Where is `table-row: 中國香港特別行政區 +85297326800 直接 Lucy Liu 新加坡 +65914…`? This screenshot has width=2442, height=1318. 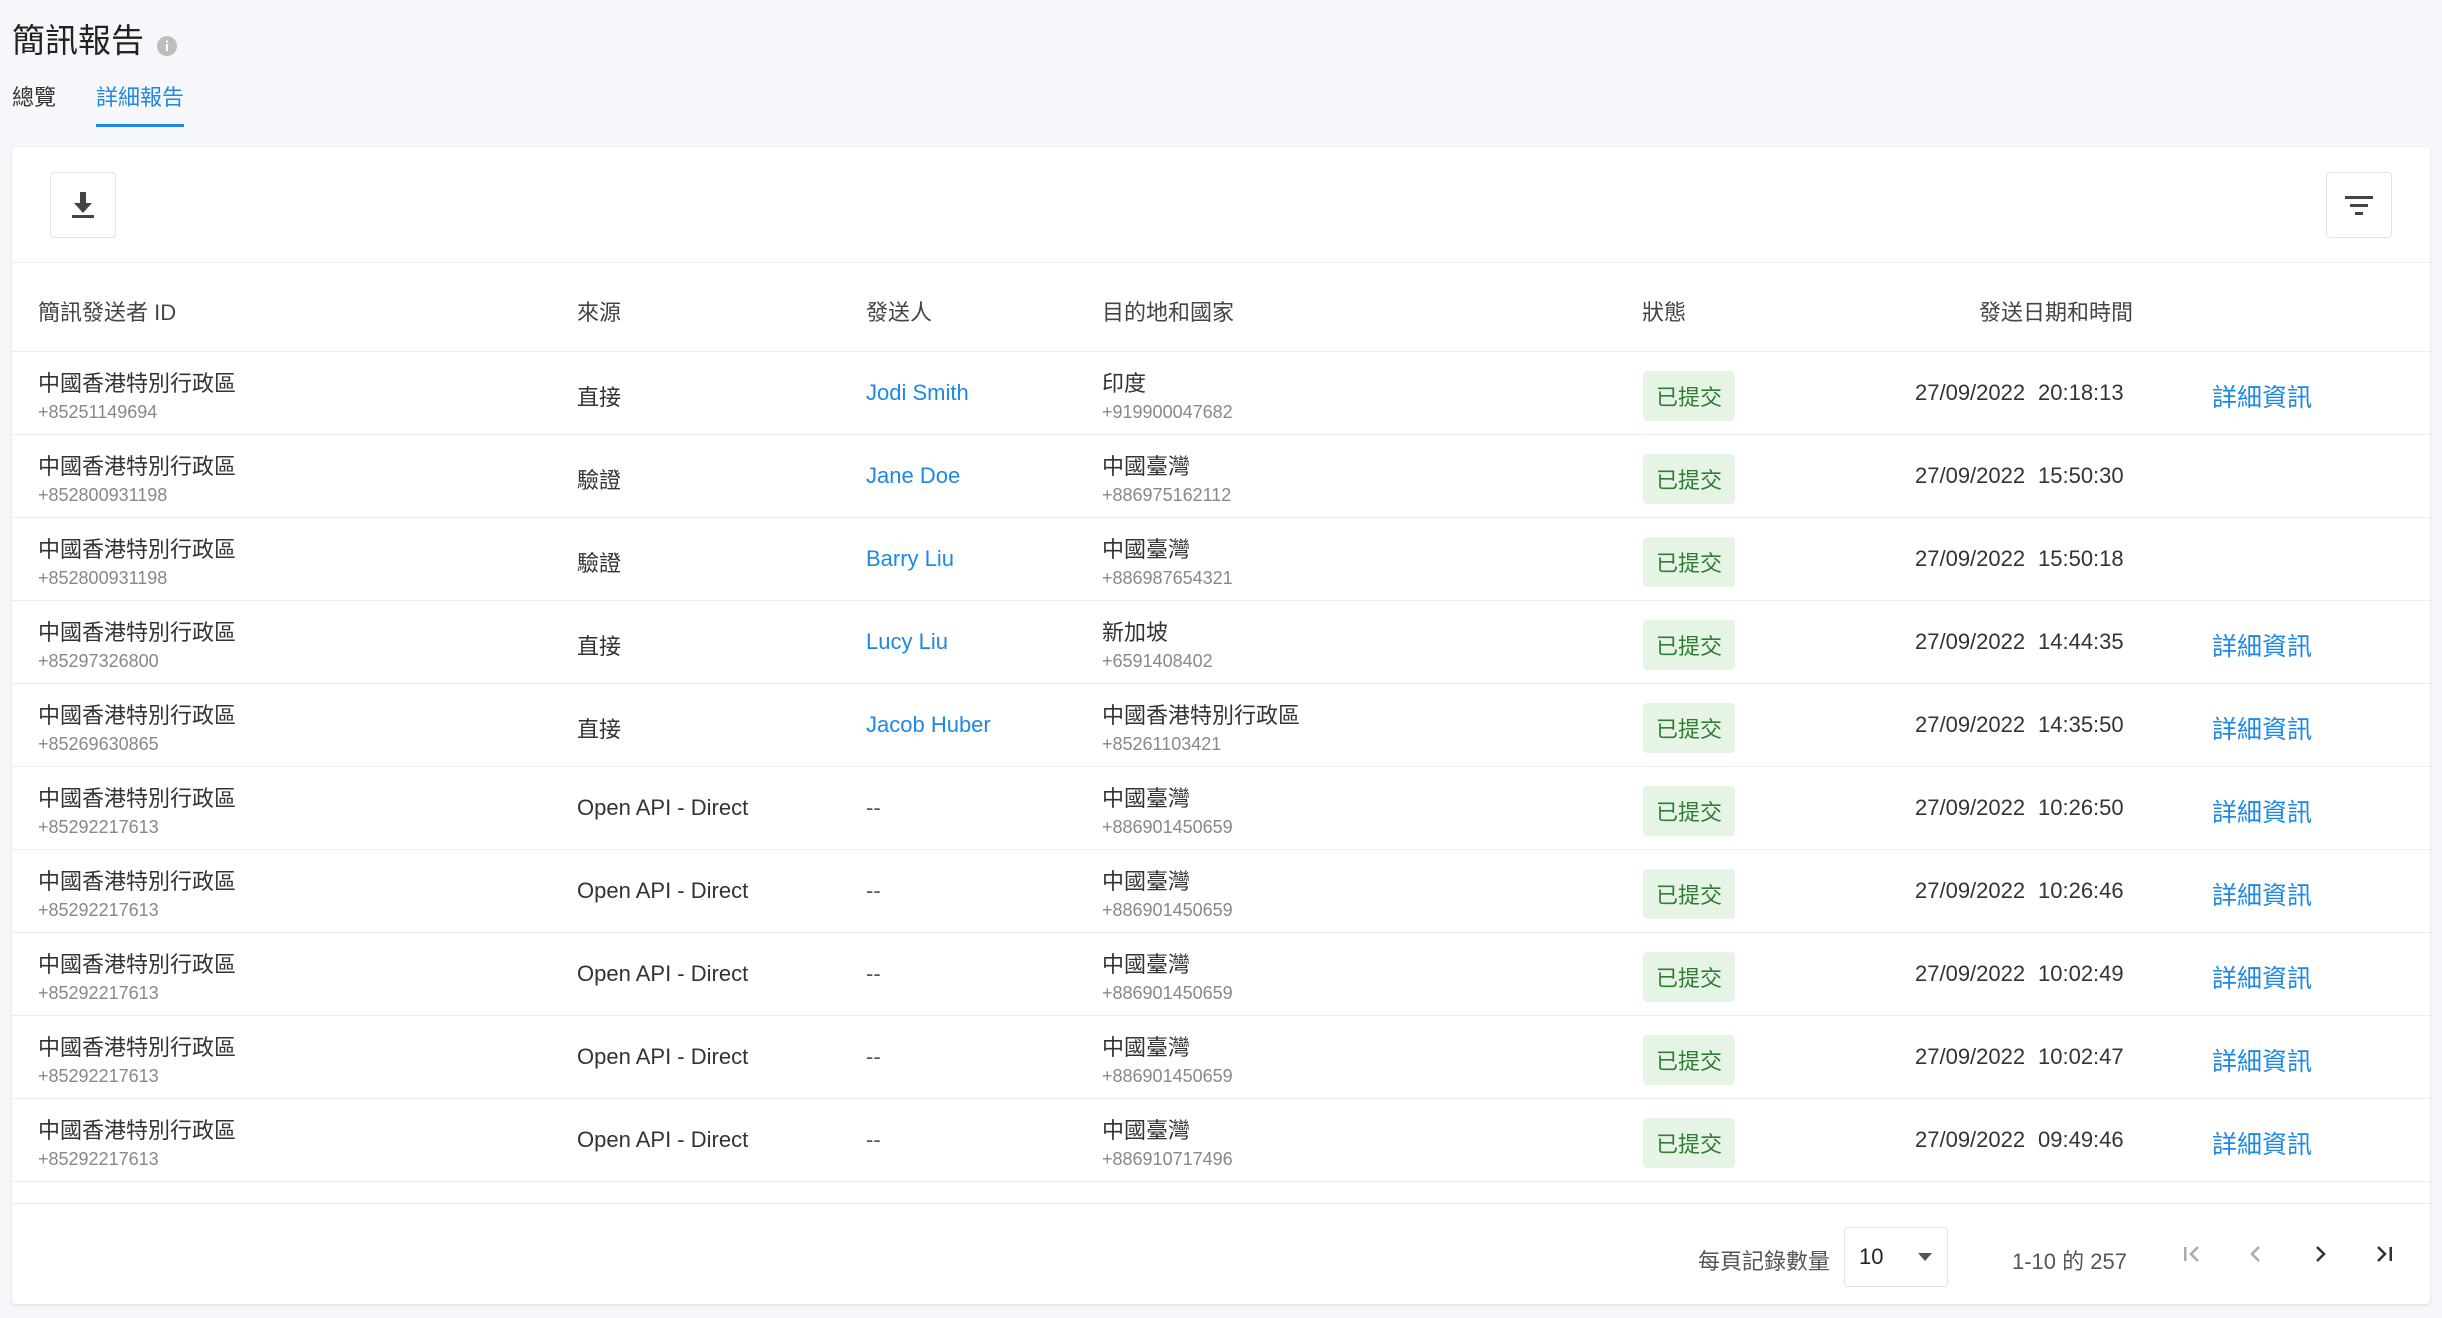
table-row: 中國香港特別行政區 +85297326800 直接 Lucy Liu 新加坡 +65914… is located at coordinates (1221, 642).